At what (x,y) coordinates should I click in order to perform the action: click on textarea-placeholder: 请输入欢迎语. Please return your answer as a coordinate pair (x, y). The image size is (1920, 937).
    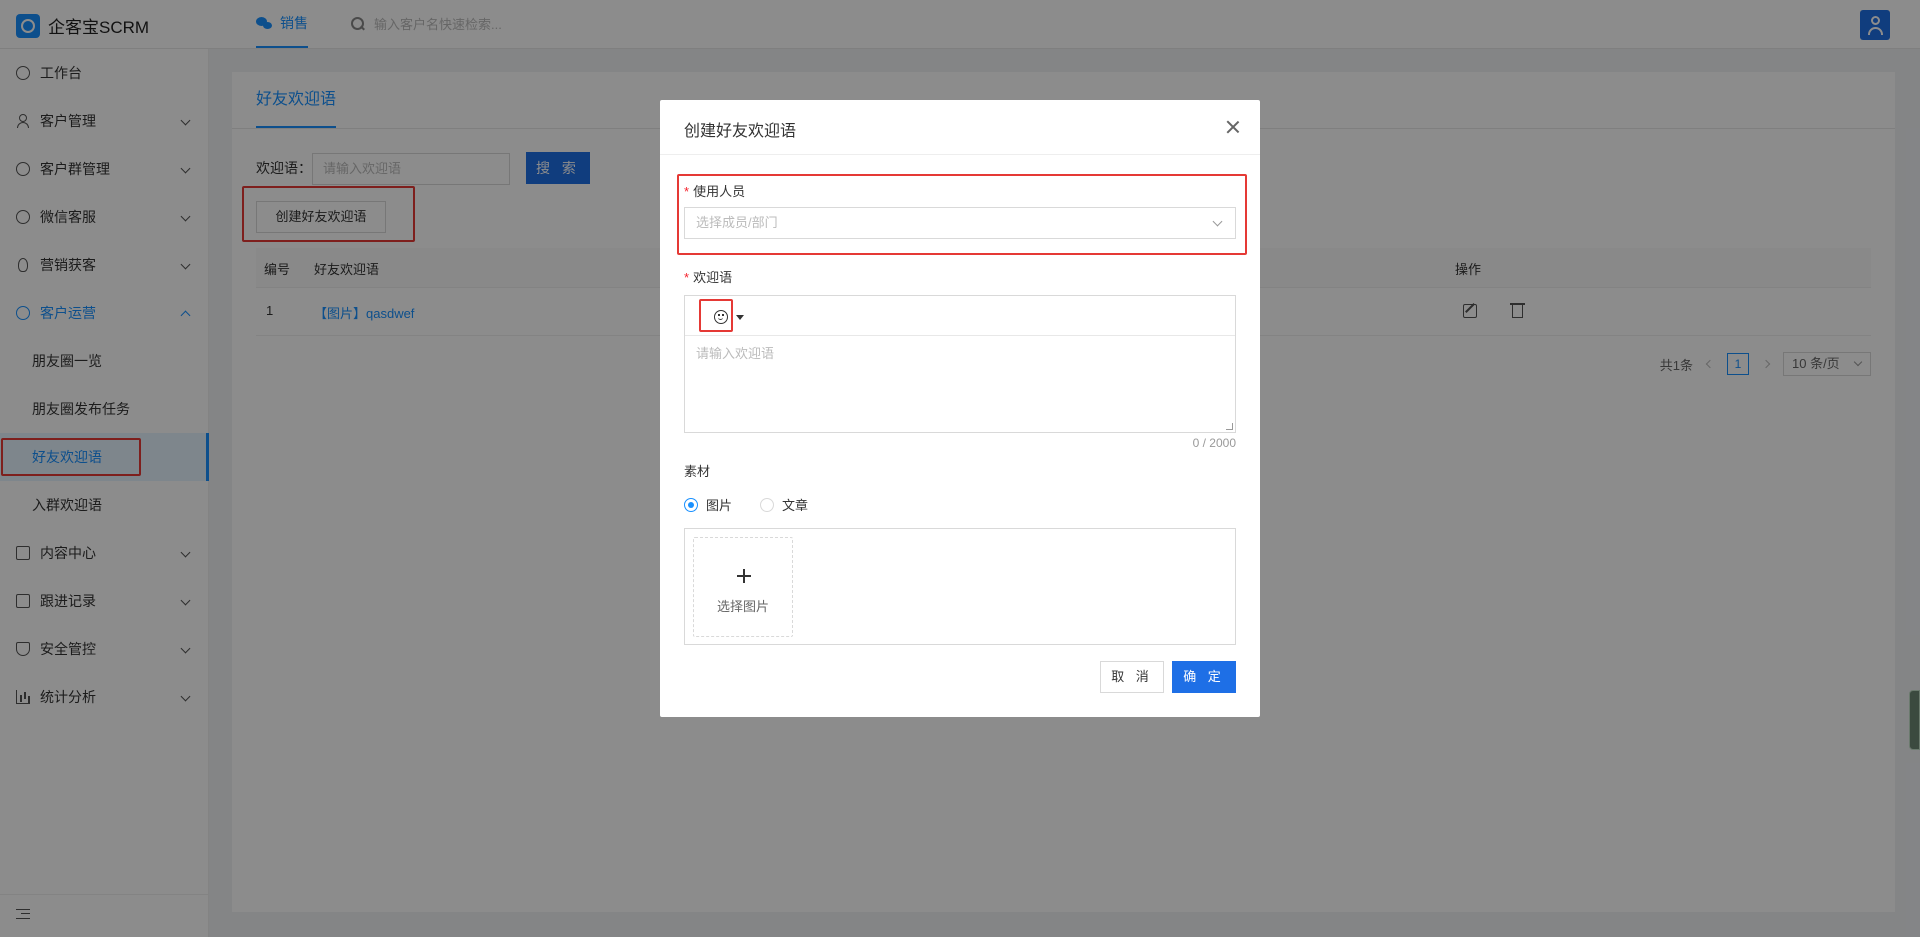
    Looking at the image, I should click on (735, 353).